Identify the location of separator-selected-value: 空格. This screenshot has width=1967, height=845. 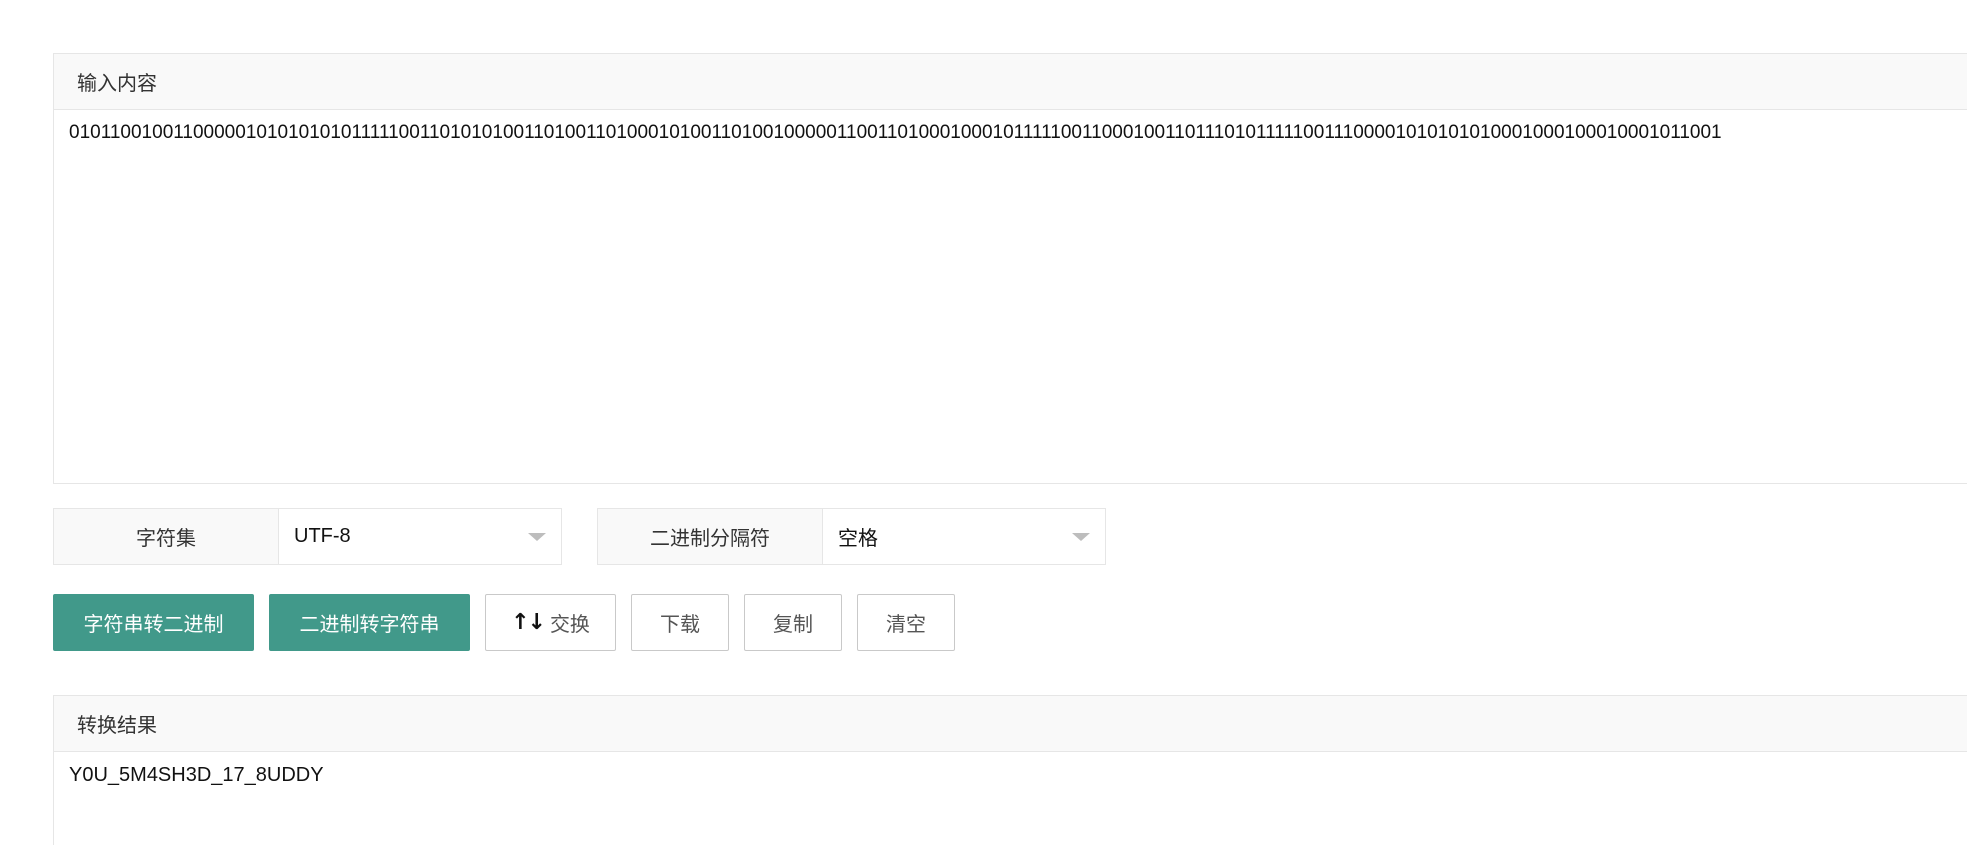
(858, 539).